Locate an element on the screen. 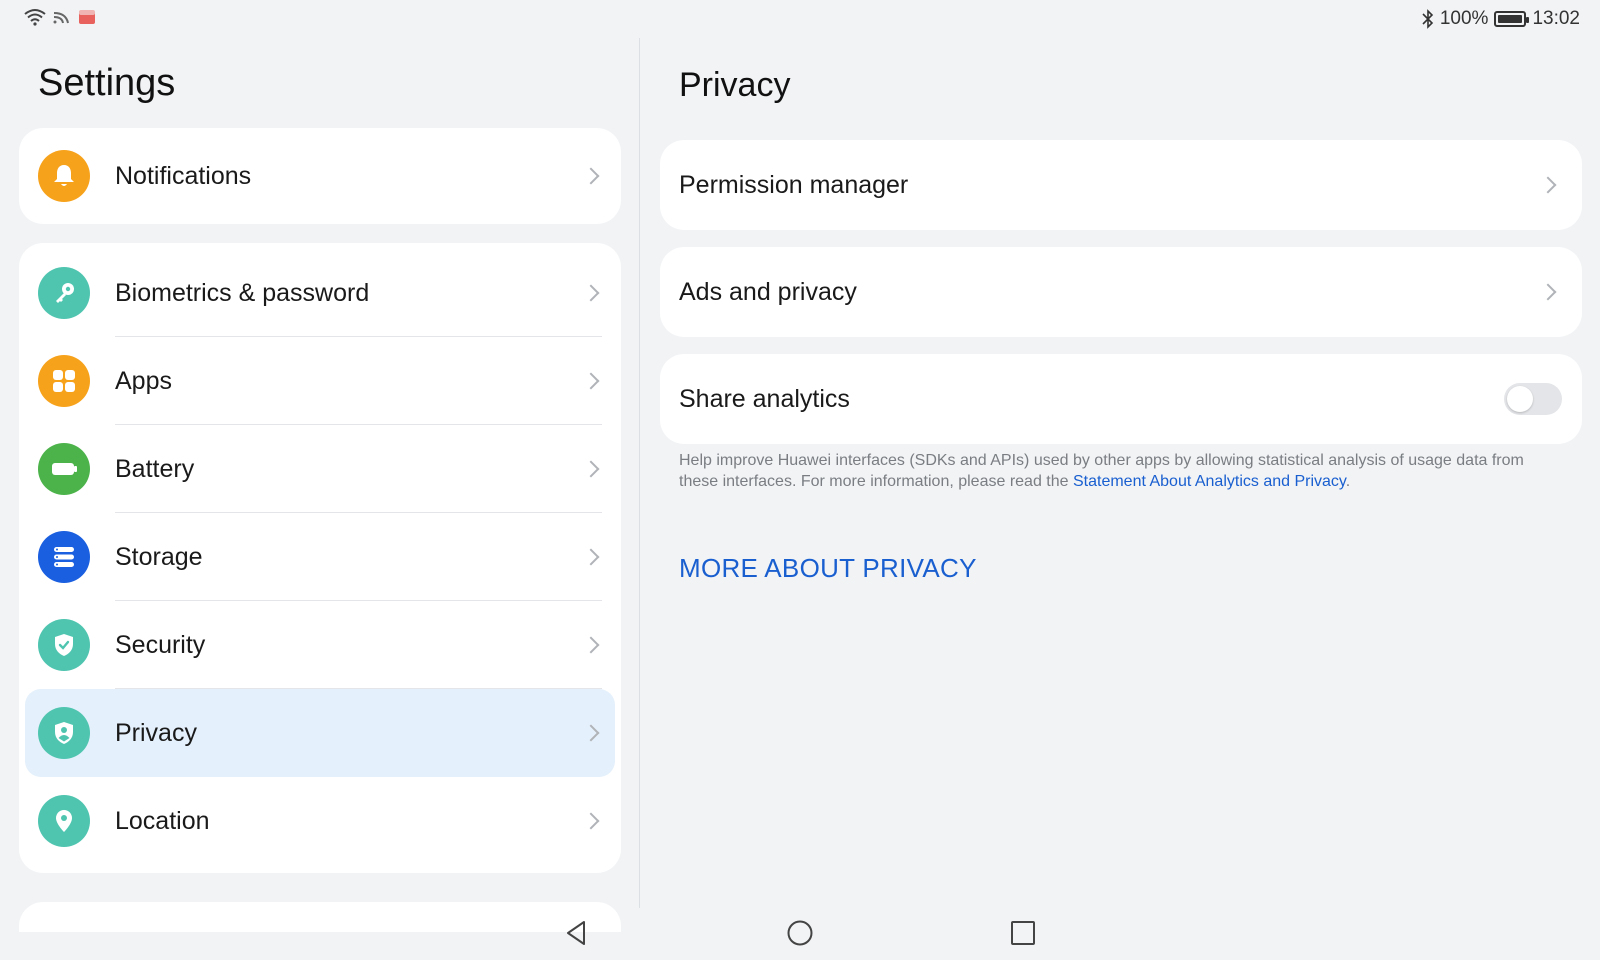 This screenshot has height=960, width=1600. sidebar-item-battery: Battery is located at coordinates (320, 469).